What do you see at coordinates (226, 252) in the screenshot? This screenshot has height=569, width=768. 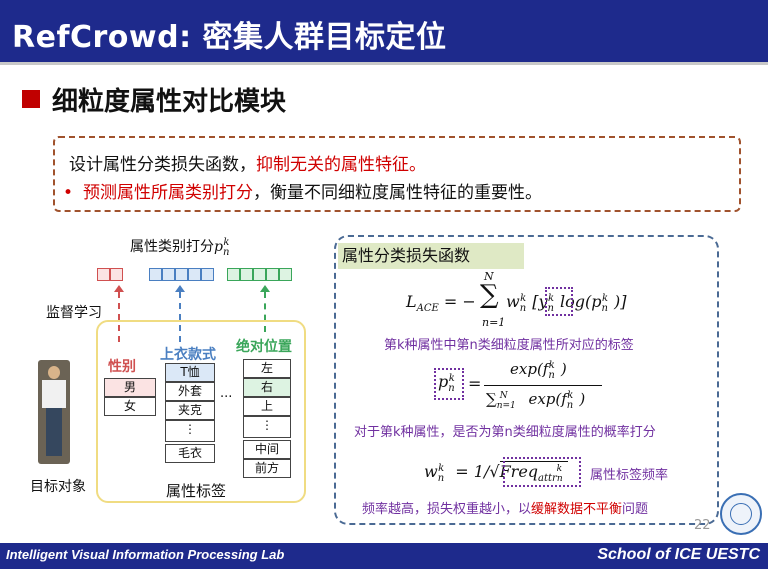 I see `score-sub: n` at bounding box center [226, 252].